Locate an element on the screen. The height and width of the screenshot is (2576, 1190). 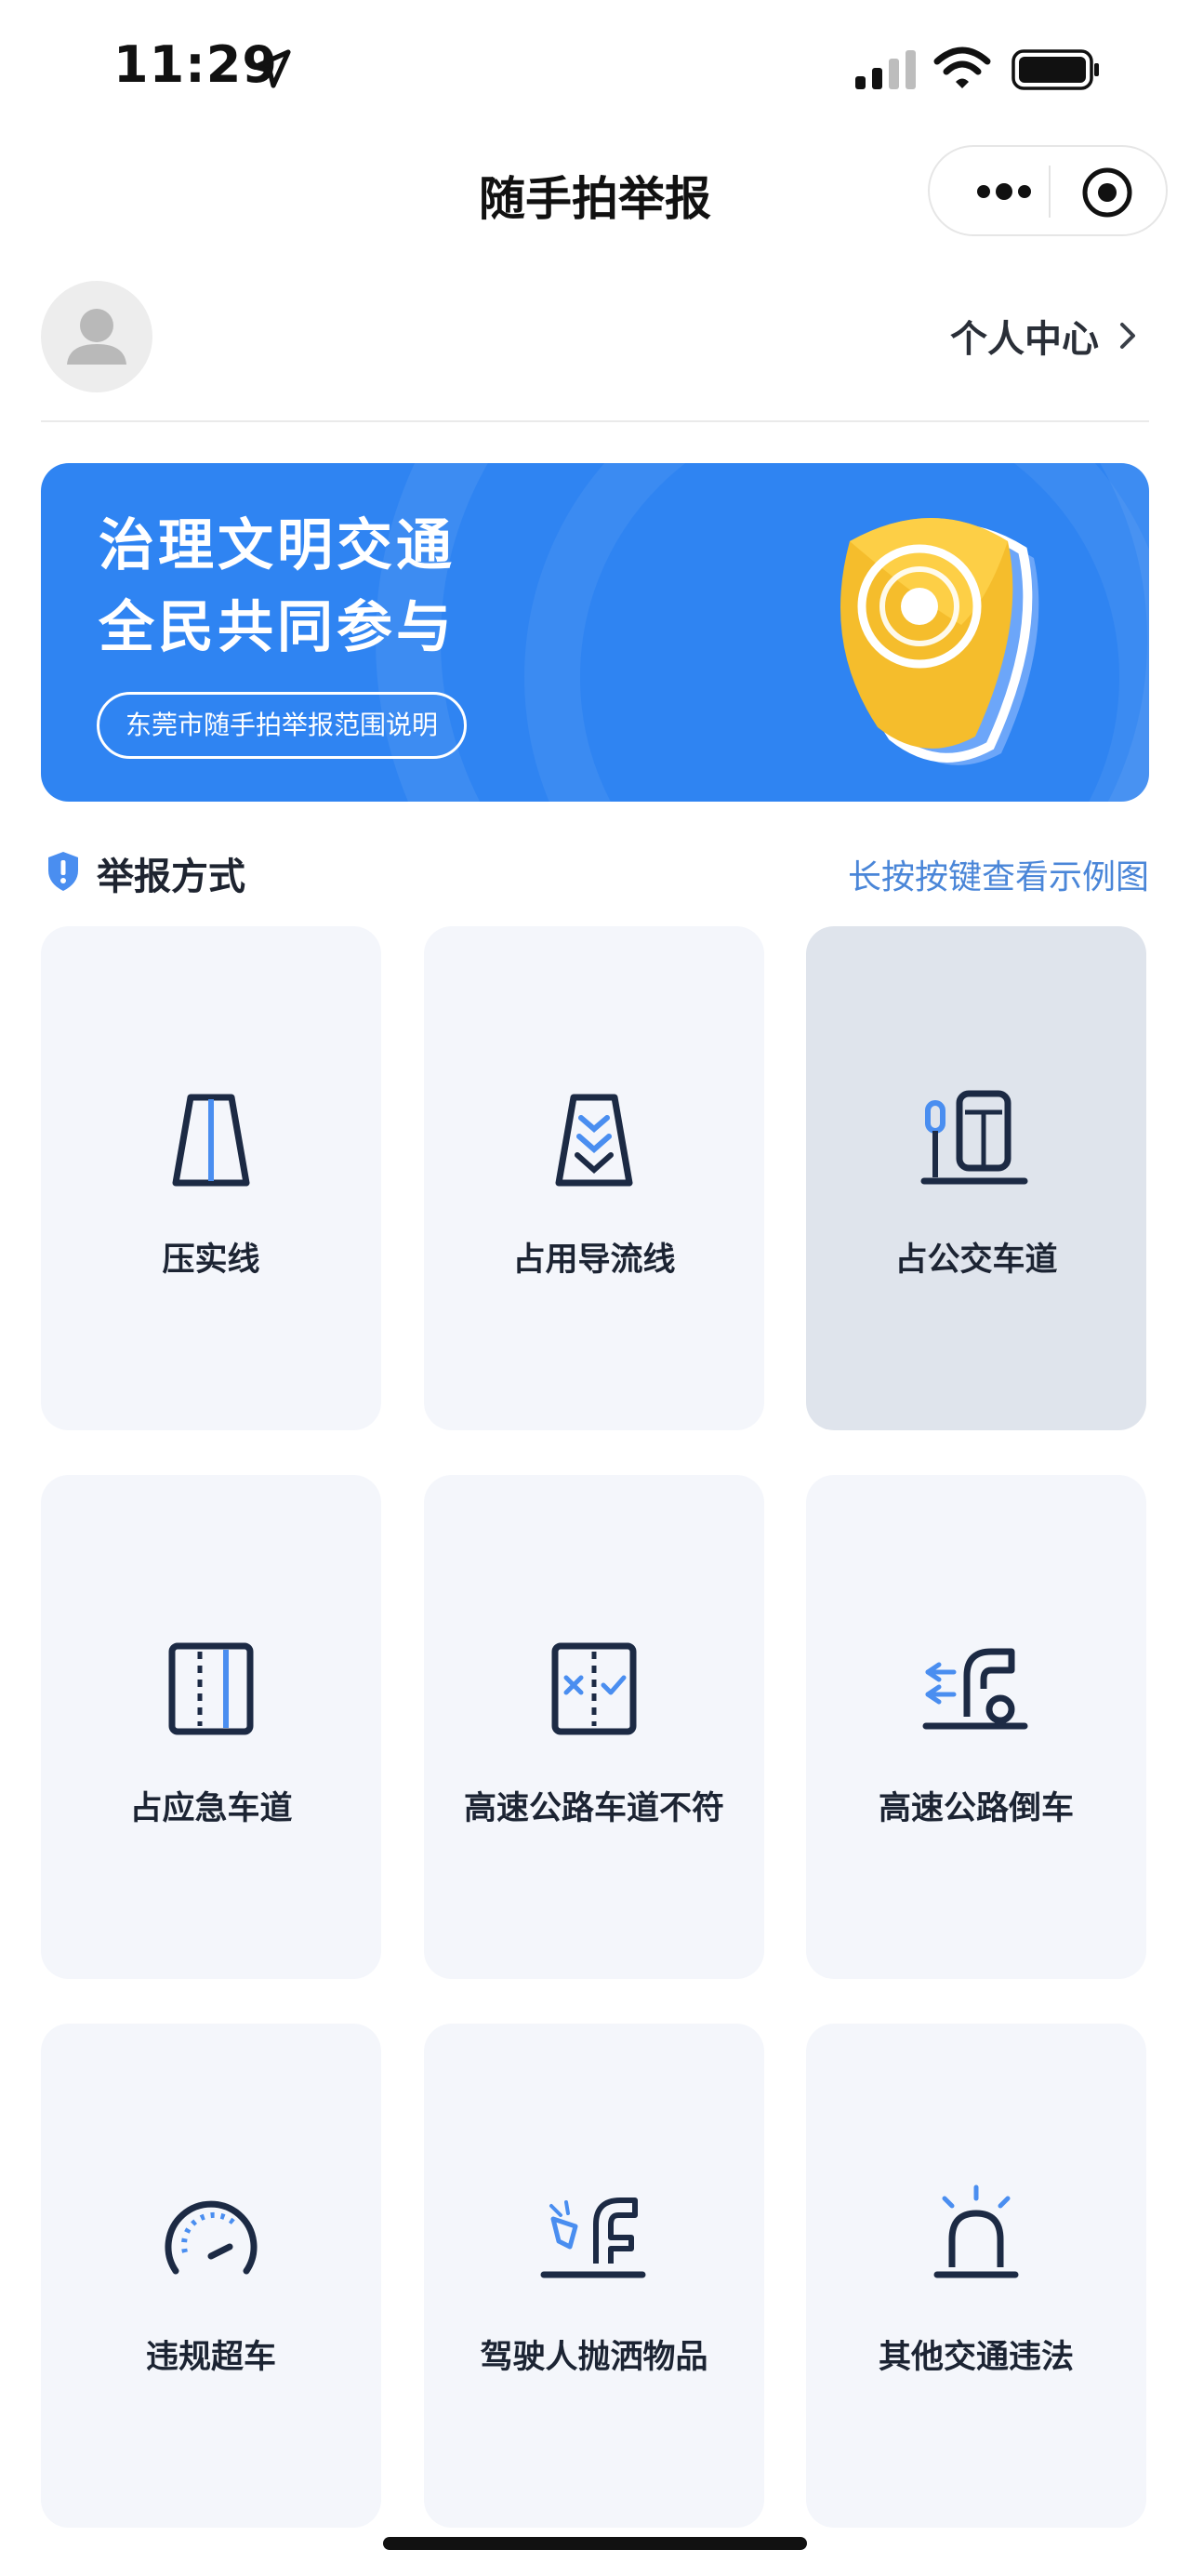
report-type-bus-lane: 占公交车道 is located at coordinates (976, 1178).